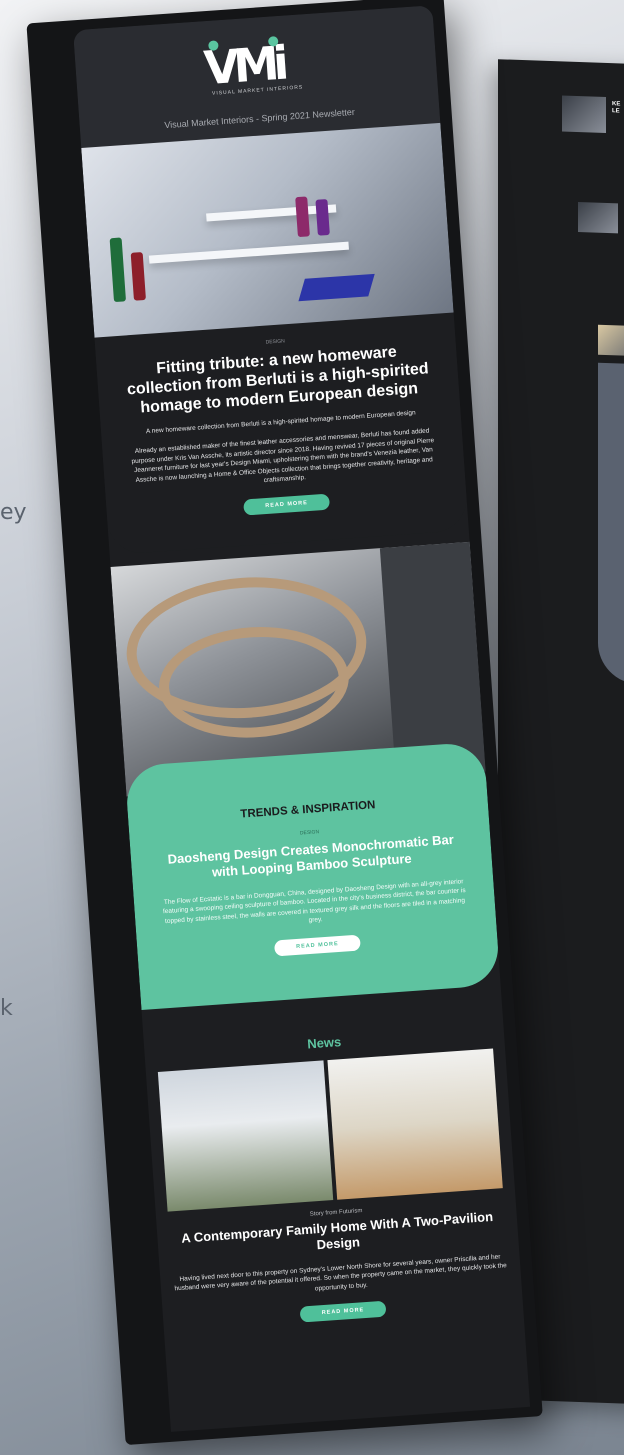  Describe the element at coordinates (415, 1124) in the screenshot. I see `kitchen-interior-image` at that location.